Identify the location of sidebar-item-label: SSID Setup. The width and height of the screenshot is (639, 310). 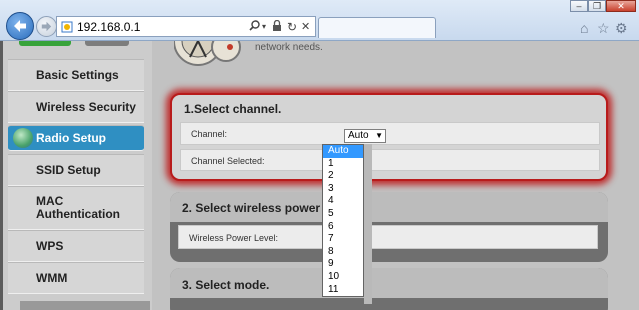
(68, 170).